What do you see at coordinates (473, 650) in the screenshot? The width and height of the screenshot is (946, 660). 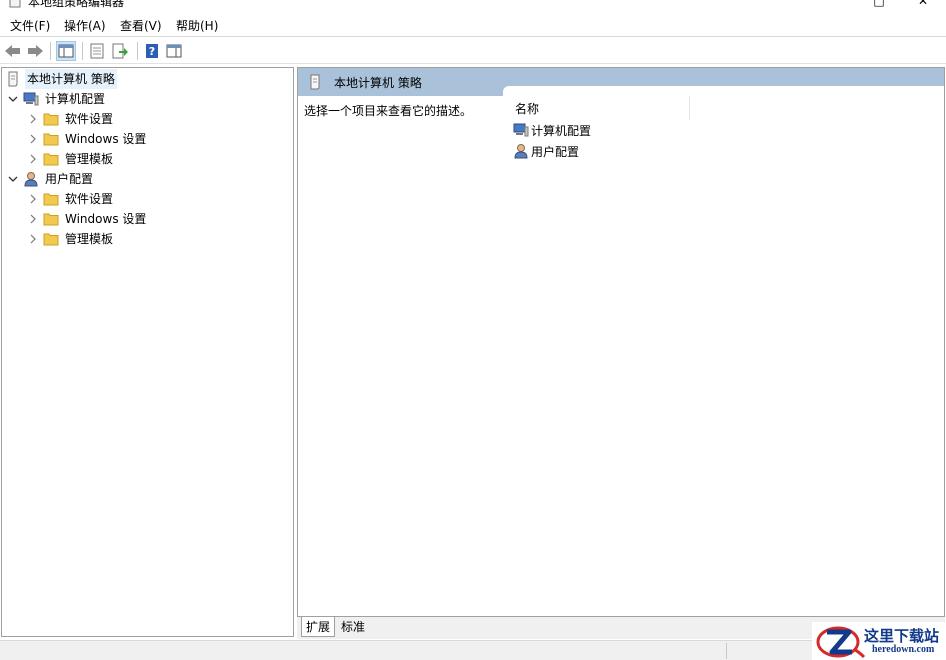 I see `status-bar` at bounding box center [473, 650].